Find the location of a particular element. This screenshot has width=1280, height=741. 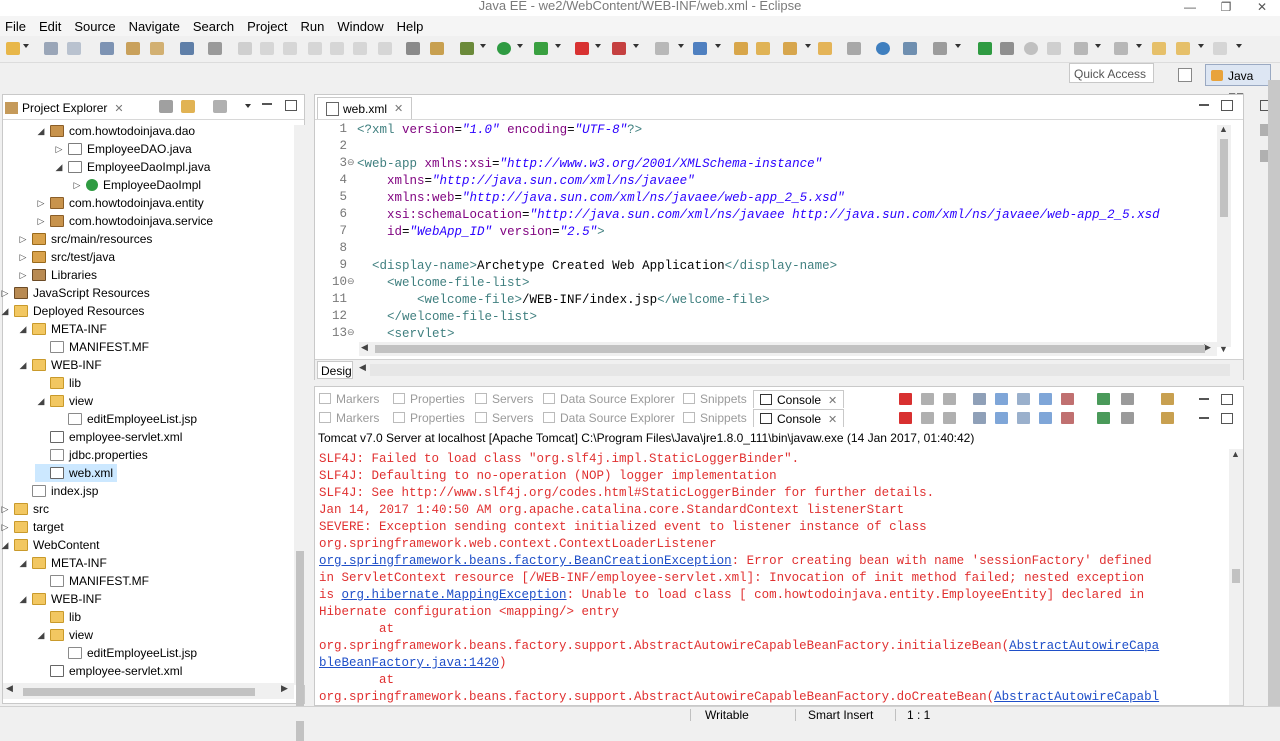

tree-item: ▷ JavaScript Resources is located at coordinates (75, 293).